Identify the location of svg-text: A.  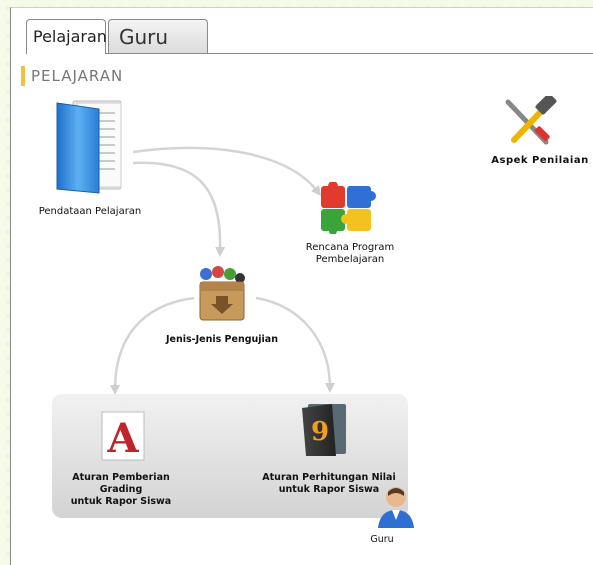
(122, 438).